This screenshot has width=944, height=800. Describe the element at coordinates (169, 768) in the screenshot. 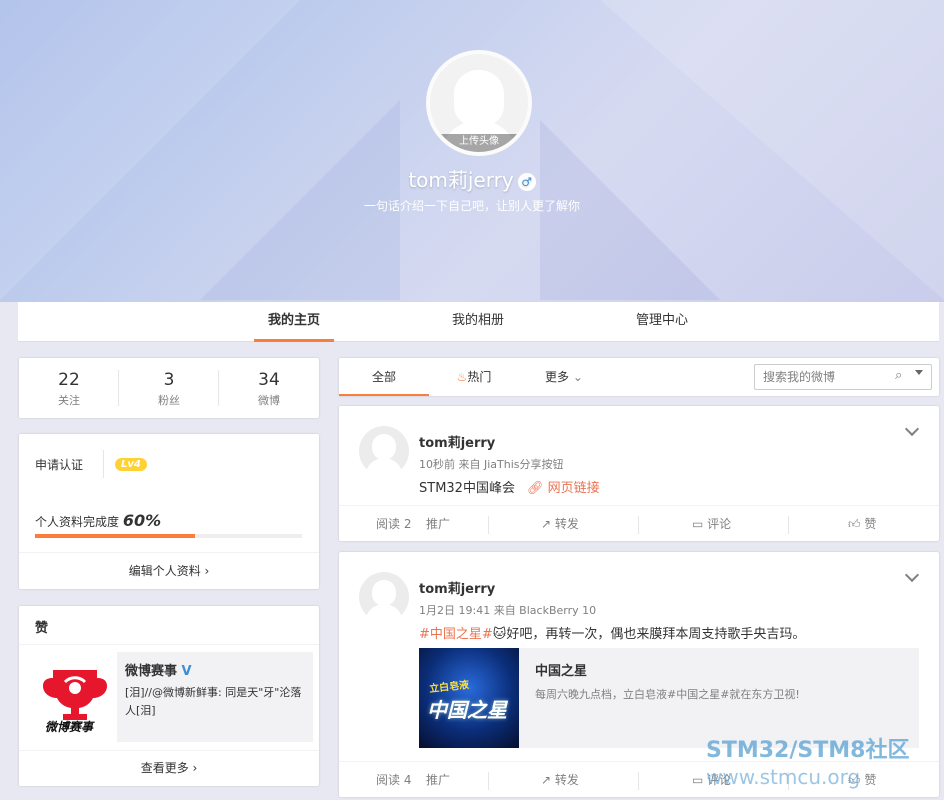

I see `see-more-link: 查看更多 ›` at that location.